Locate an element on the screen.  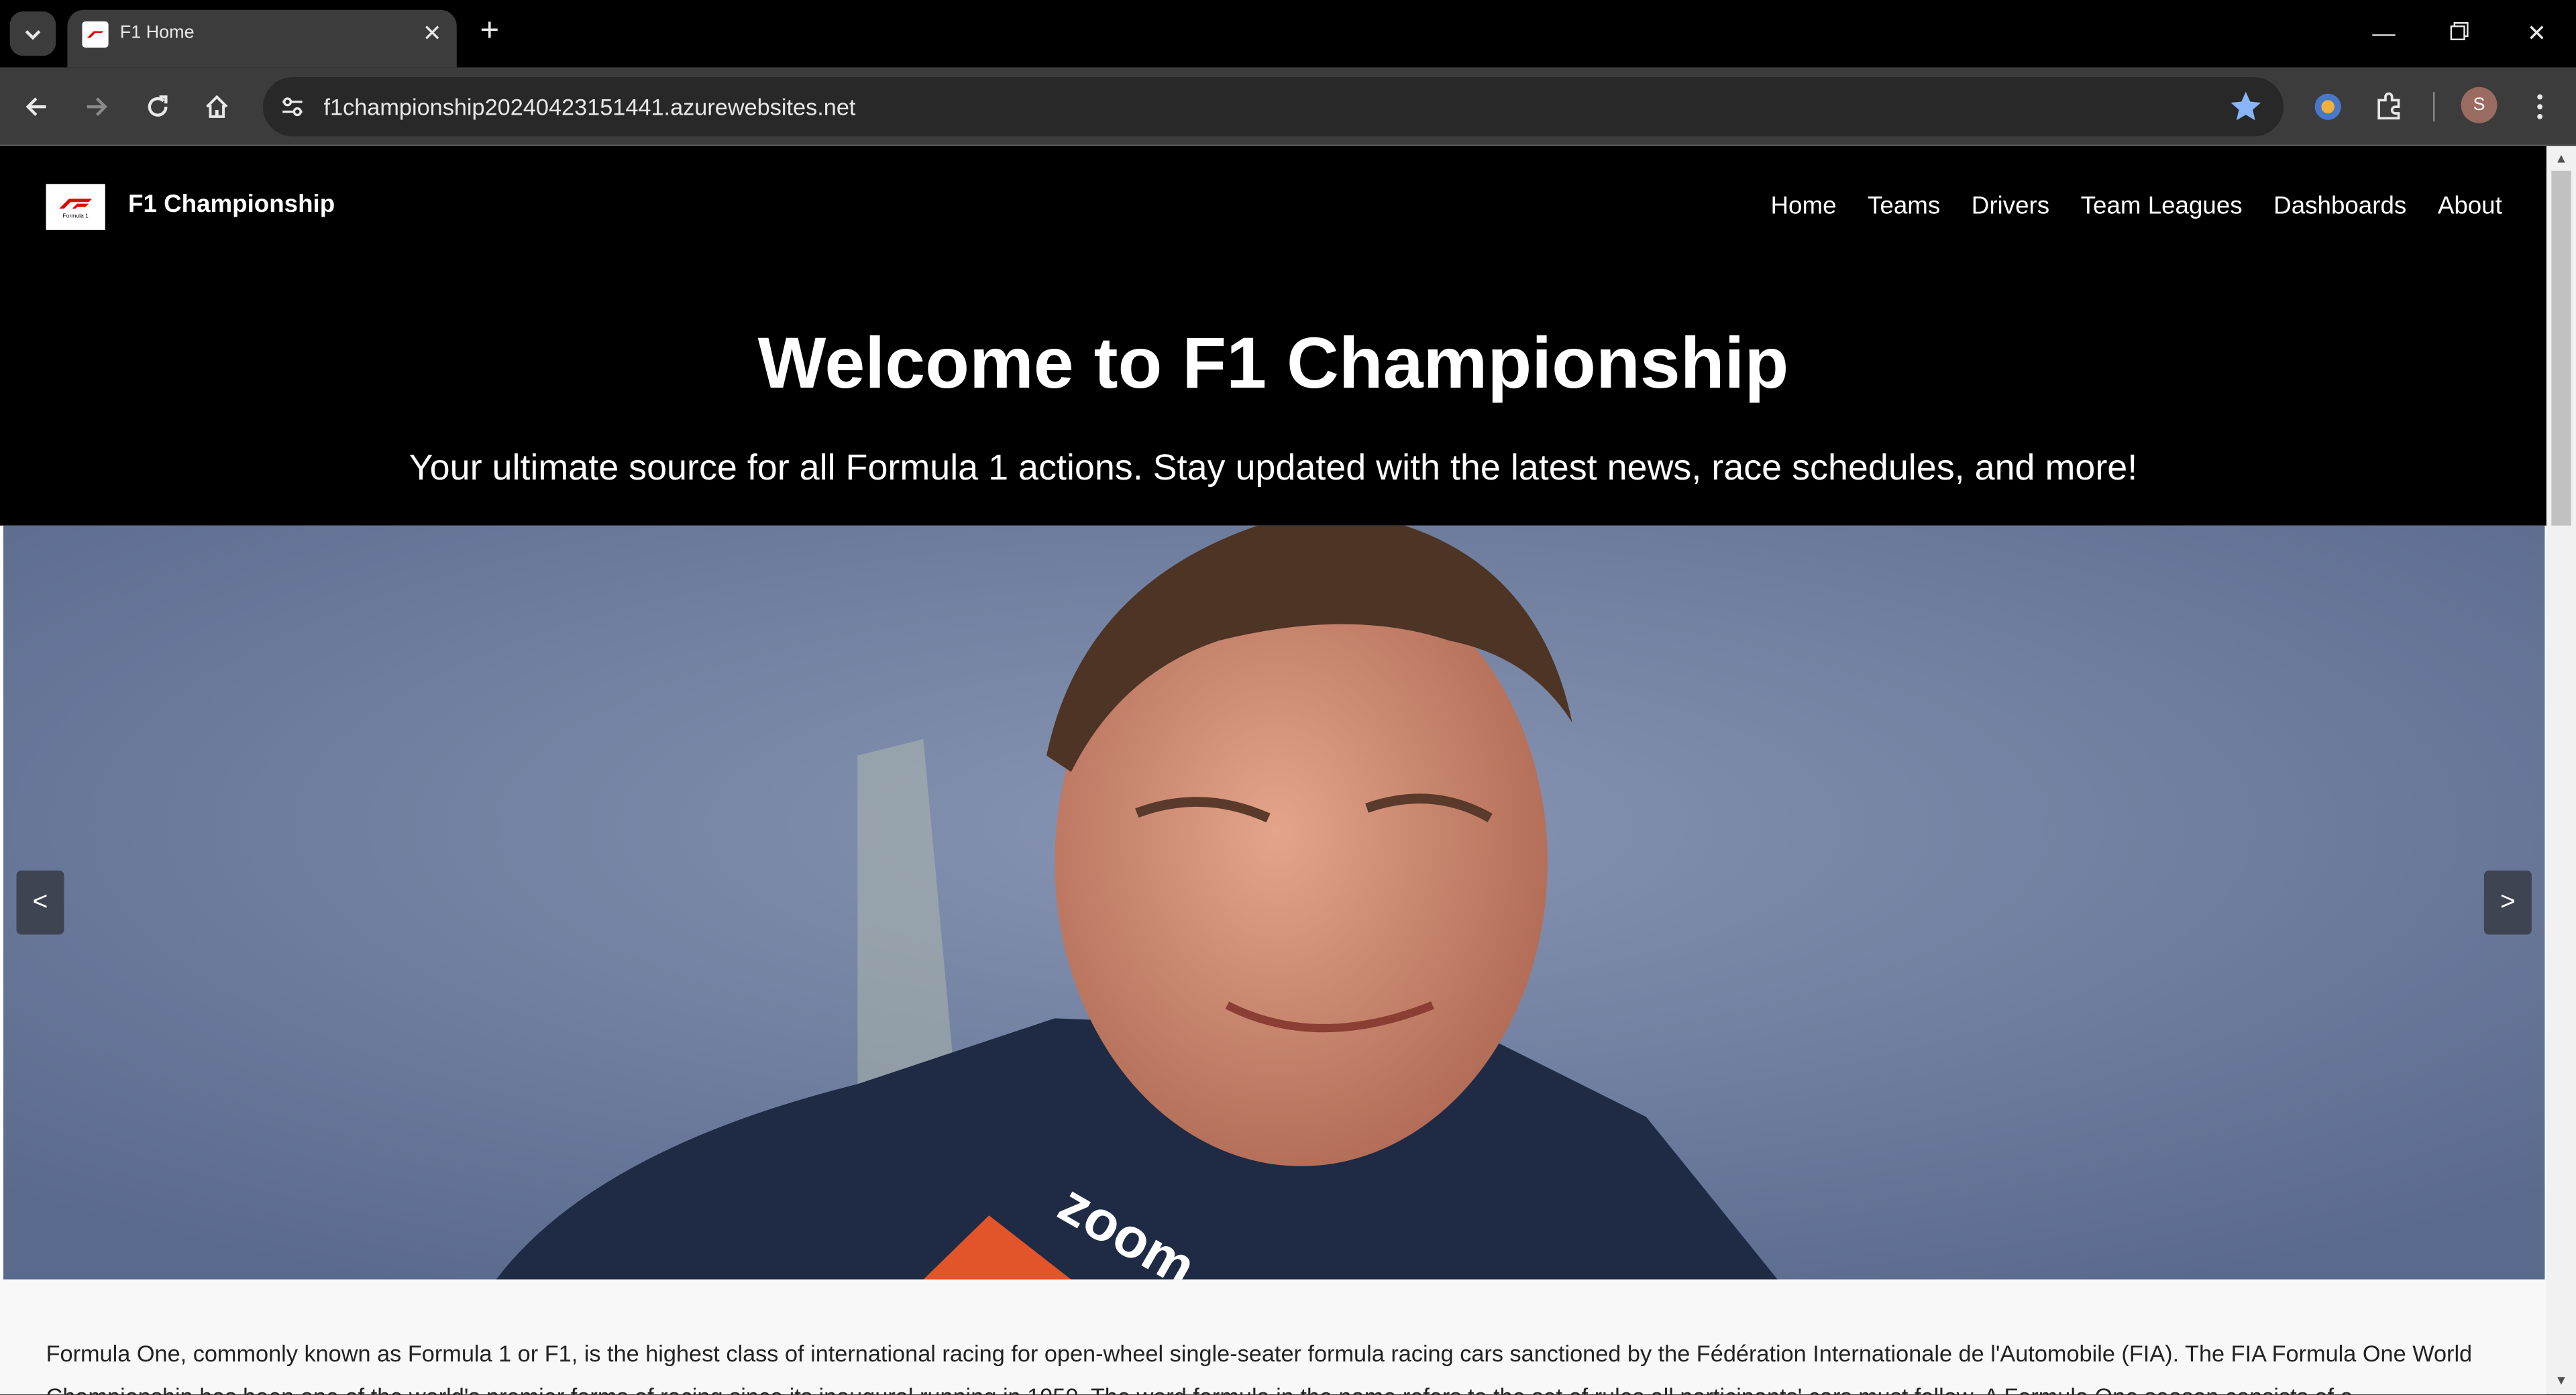
tune-icon is located at coordinates (292, 107).